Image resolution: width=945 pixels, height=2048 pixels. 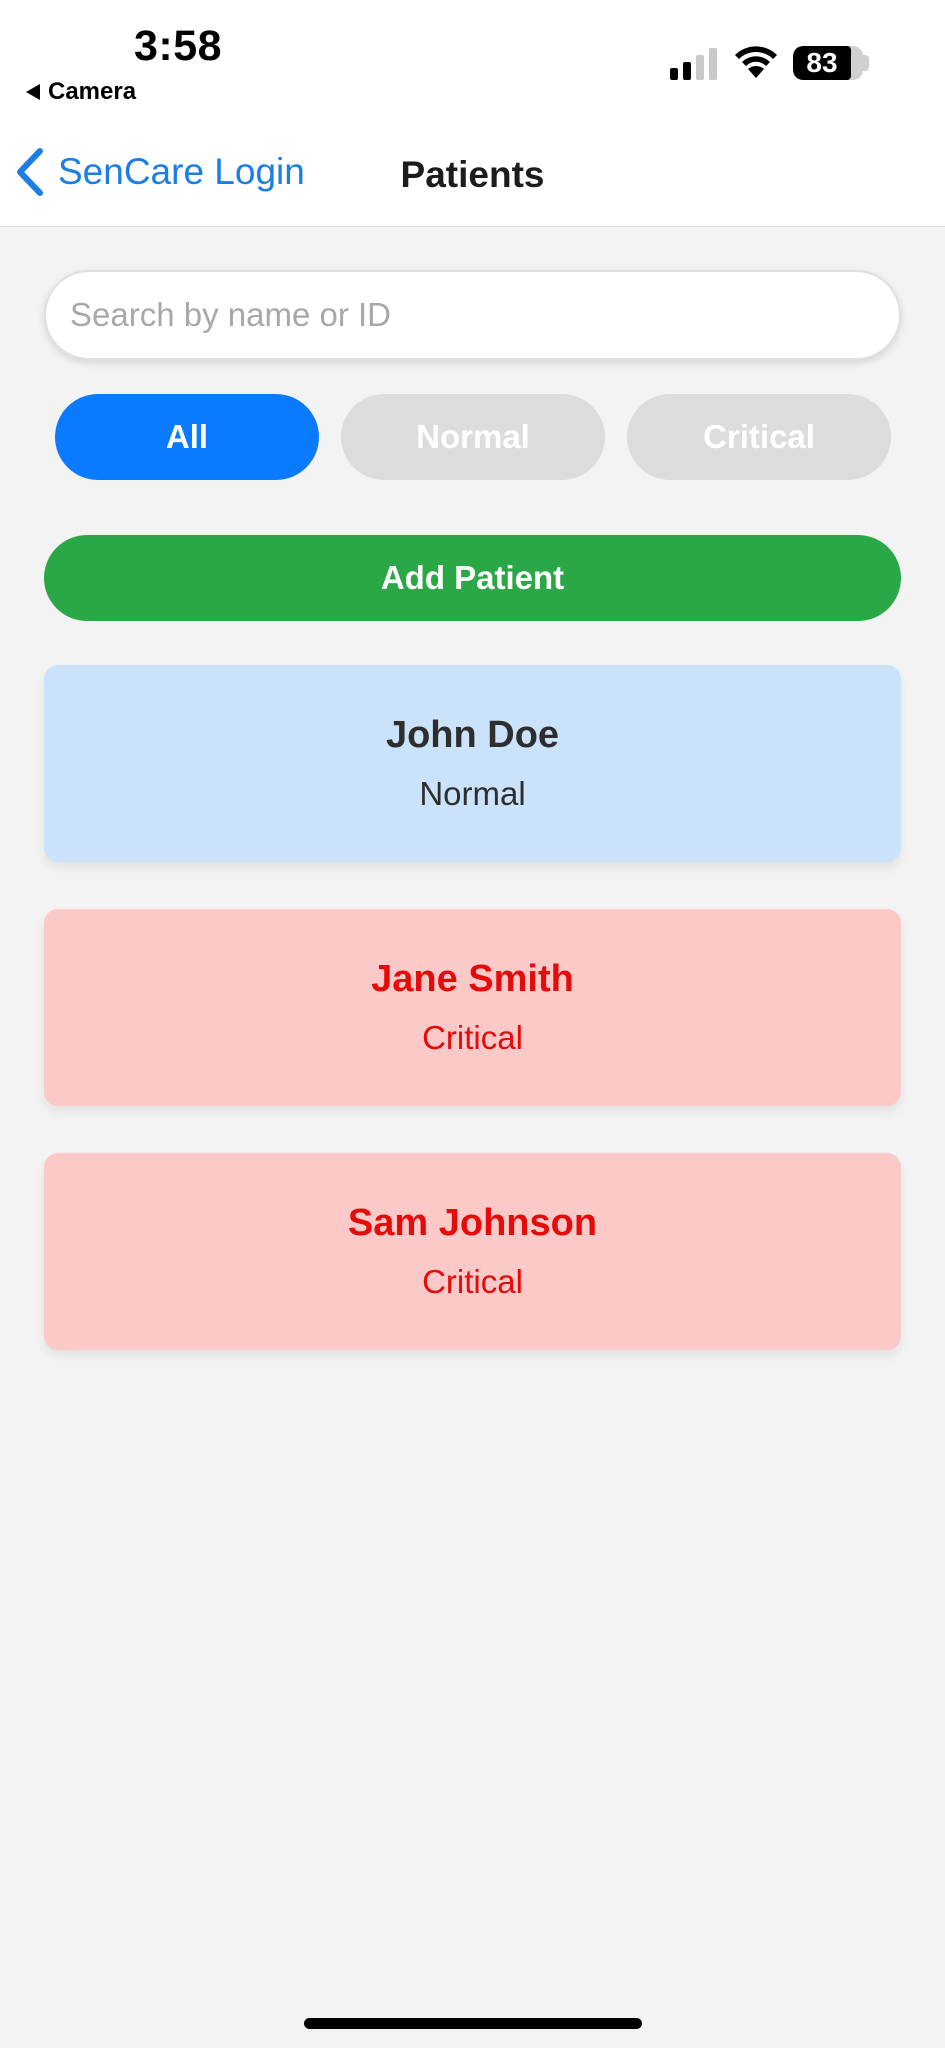 I want to click on status-bar: 3:58 Camera 83, so click(x=472, y=61).